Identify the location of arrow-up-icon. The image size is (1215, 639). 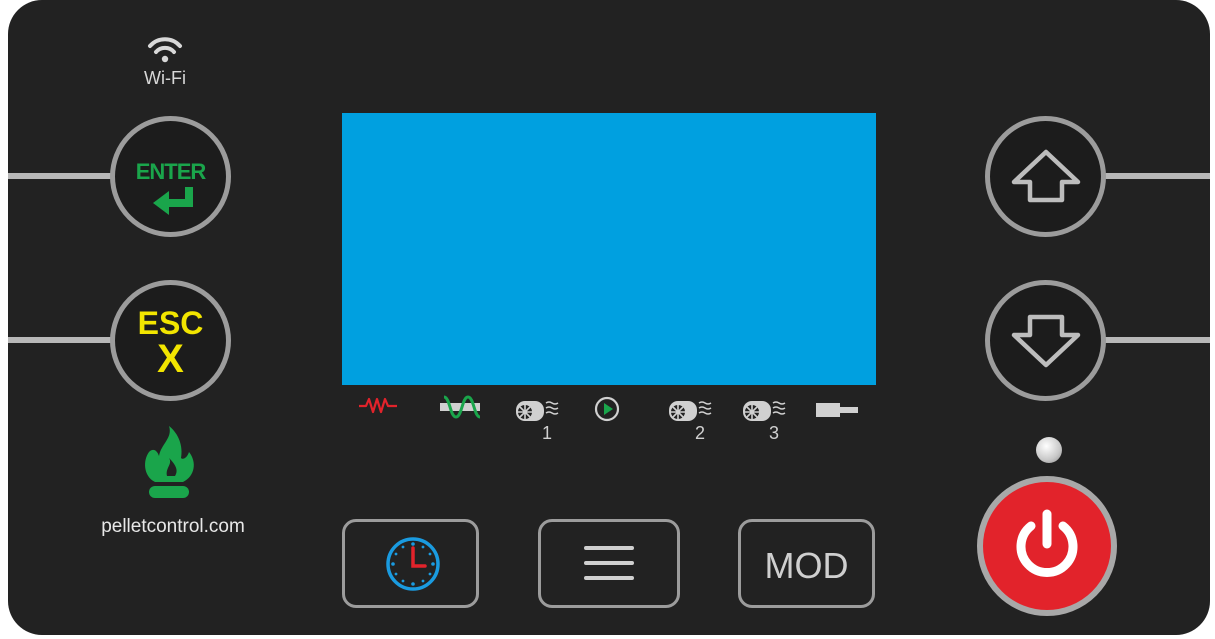
(1046, 176).